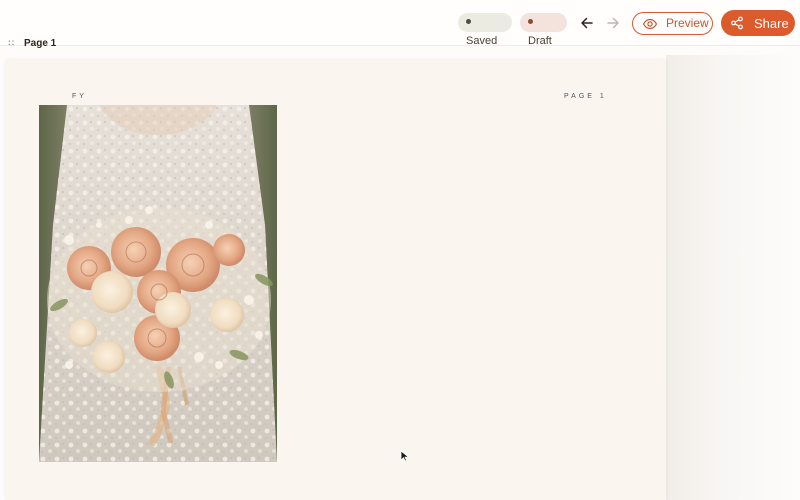 This screenshot has width=800, height=500. I want to click on saved-dot-icon, so click(468, 21).